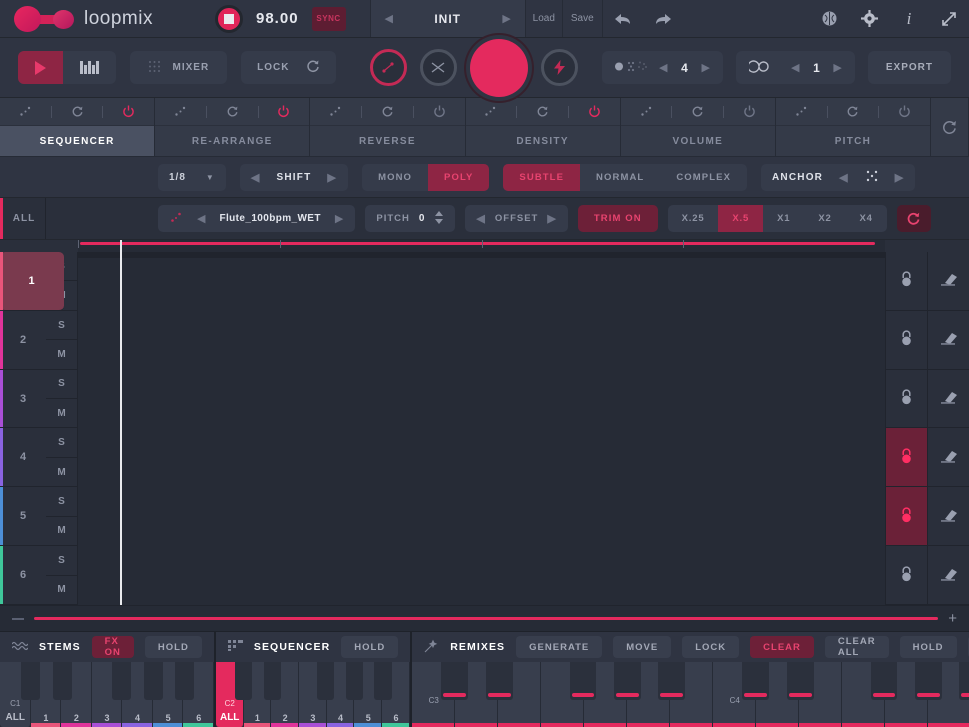 The height and width of the screenshot is (727, 969). What do you see at coordinates (62, 502) in the screenshot?
I see `solo-button-track-5: S` at bounding box center [62, 502].